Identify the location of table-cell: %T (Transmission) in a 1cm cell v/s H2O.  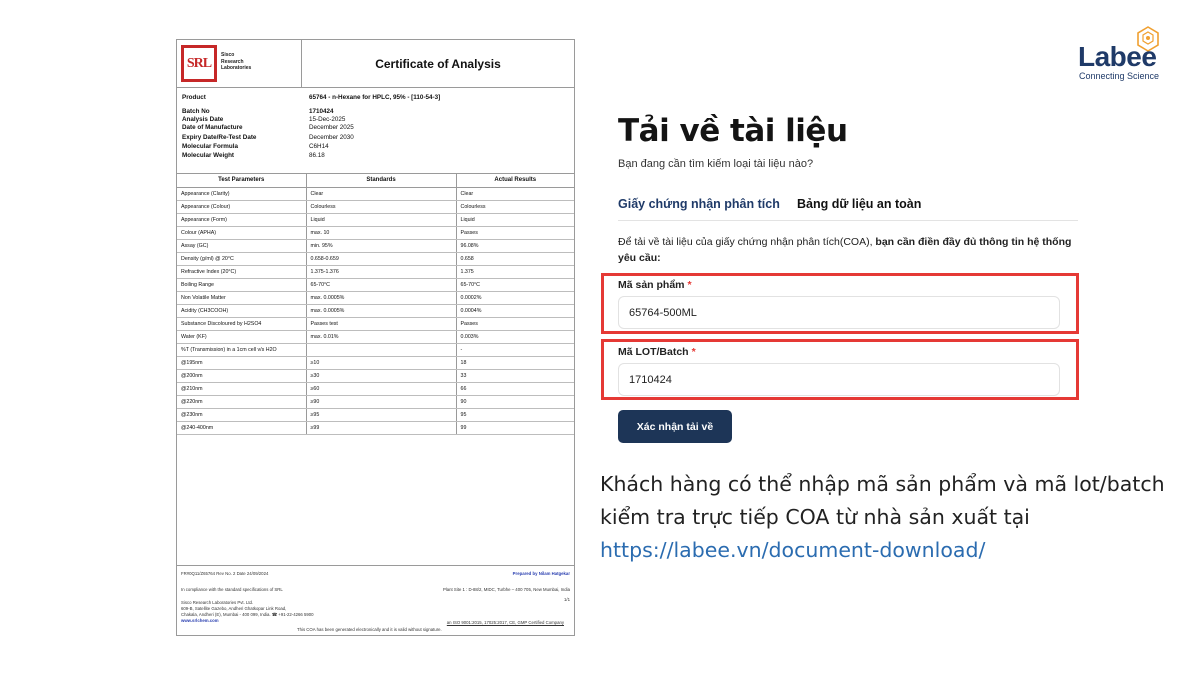
(241, 350).